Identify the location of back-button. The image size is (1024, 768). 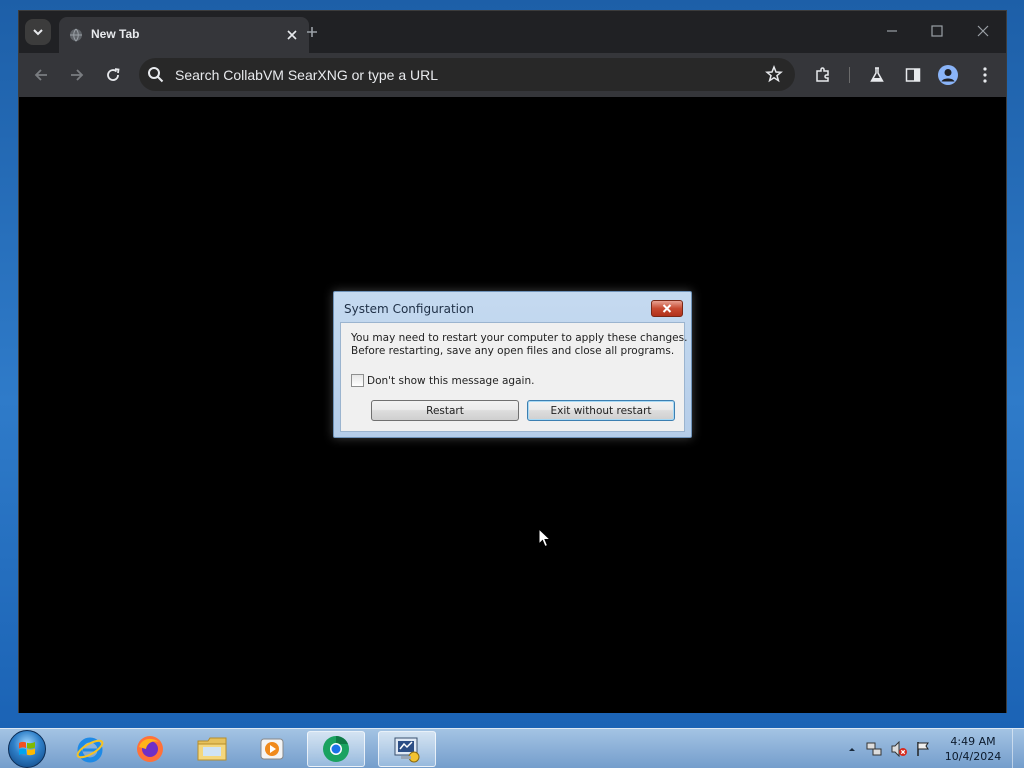
(41, 75).